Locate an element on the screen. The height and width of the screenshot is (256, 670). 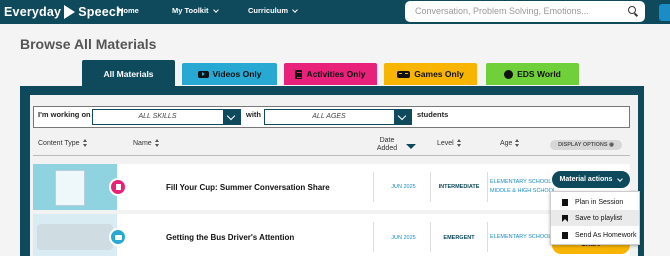
column-level: Level is located at coordinates (449, 143).